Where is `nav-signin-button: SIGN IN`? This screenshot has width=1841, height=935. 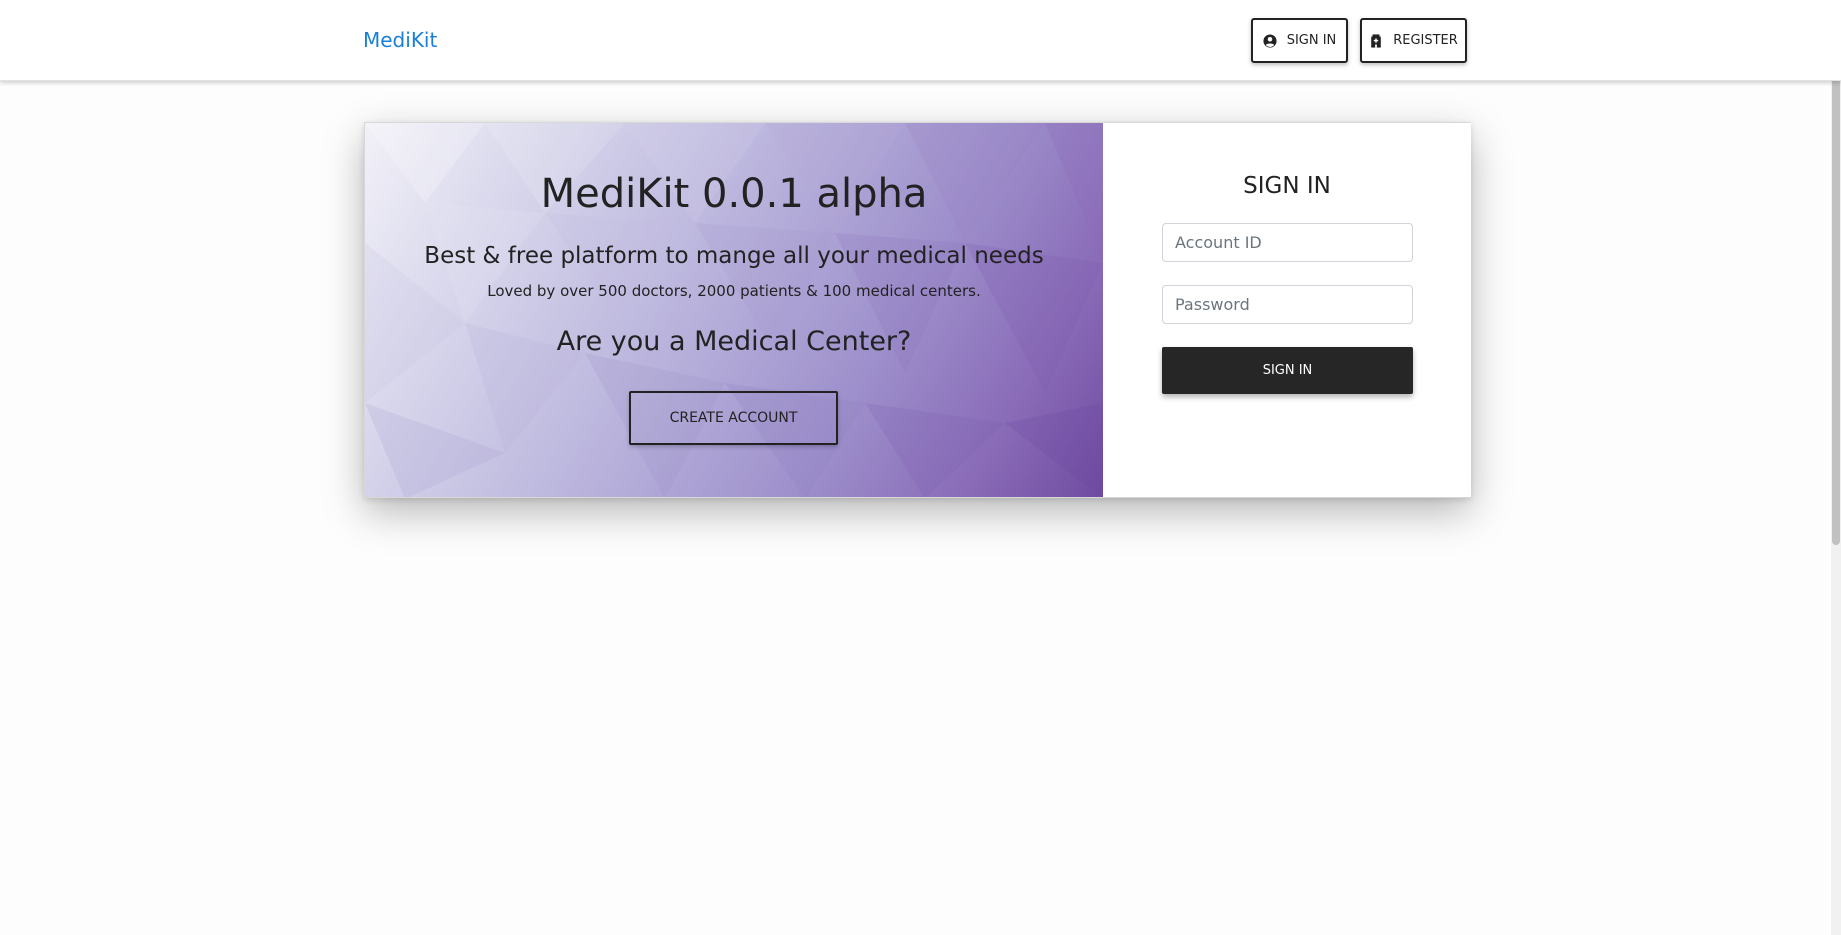
nav-signin-button: SIGN IN is located at coordinates (1299, 40).